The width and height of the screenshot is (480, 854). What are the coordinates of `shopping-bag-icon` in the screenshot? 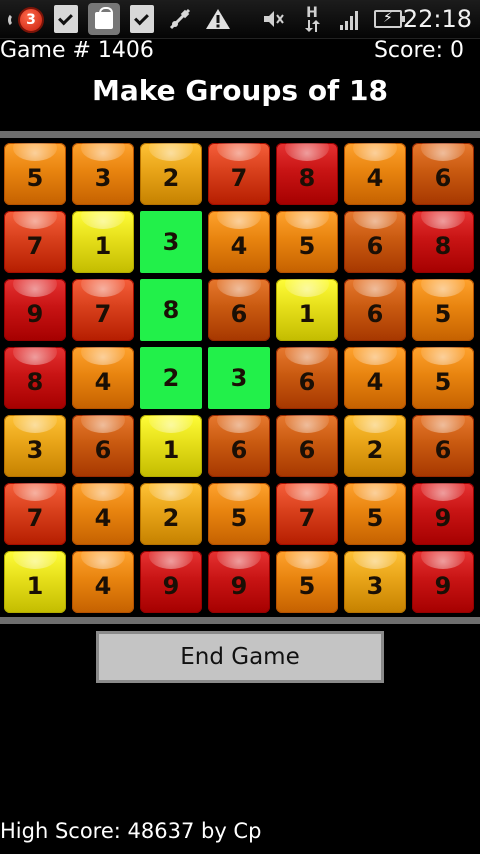 It's located at (104, 19).